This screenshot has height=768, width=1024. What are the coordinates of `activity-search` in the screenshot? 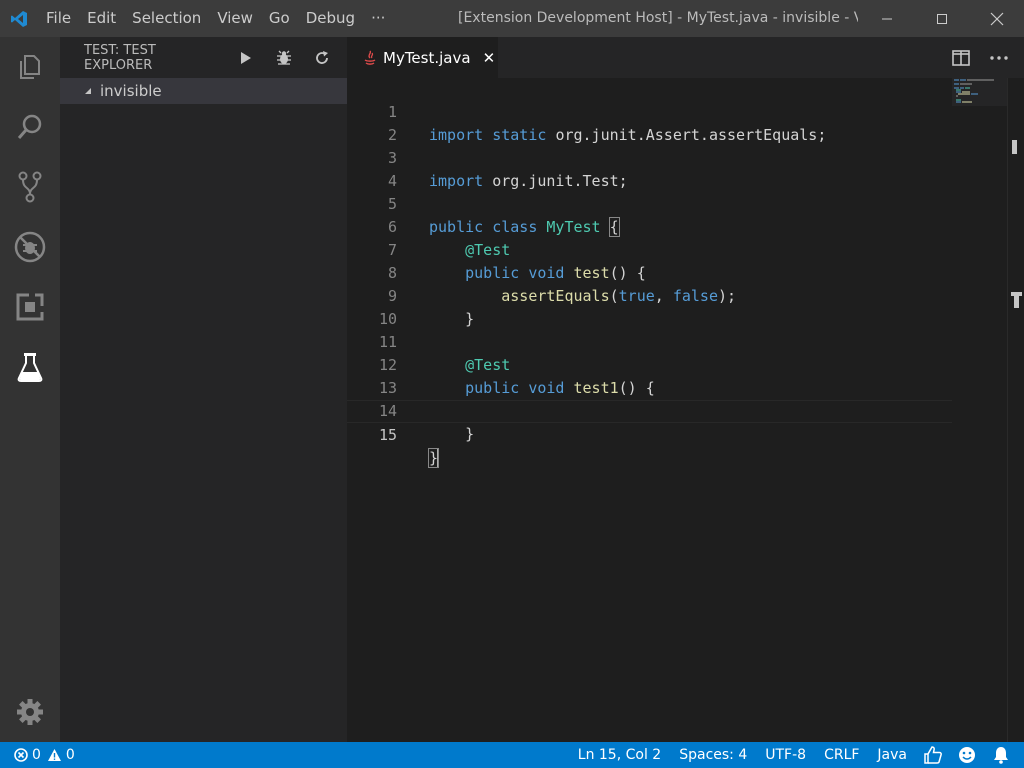 It's located at (30, 127).